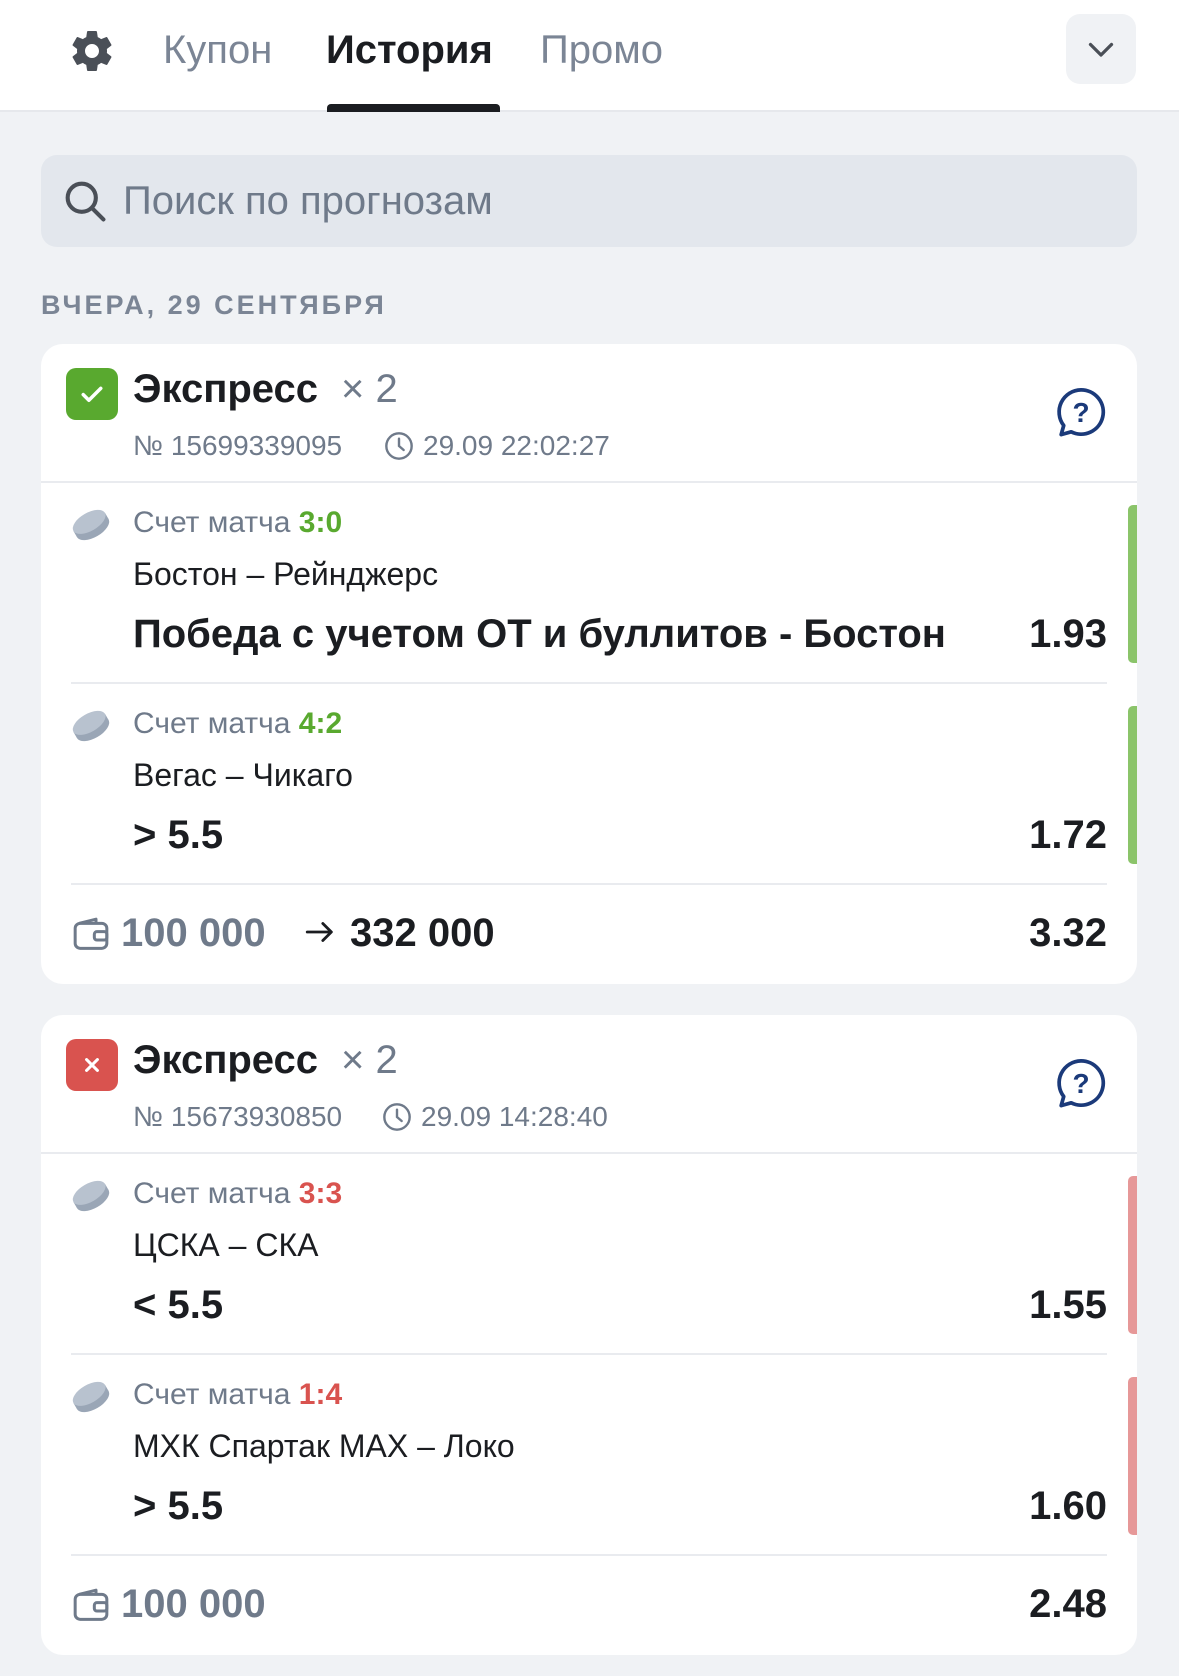 The image size is (1179, 1676). I want to click on match-score-line: Счет матча 3:0, so click(237, 523).